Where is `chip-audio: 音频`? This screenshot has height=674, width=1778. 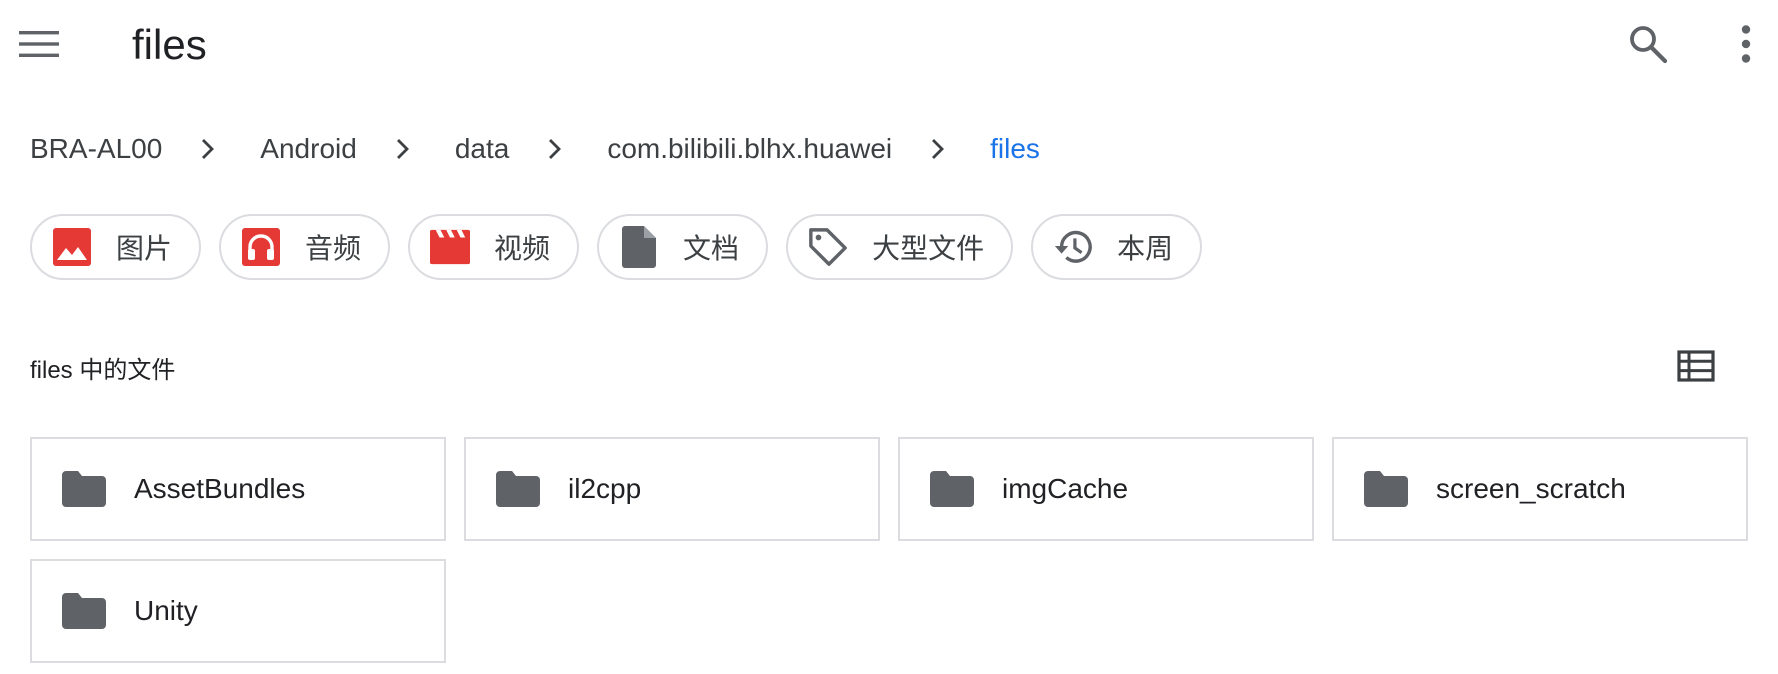
chip-audio: 音频 is located at coordinates (305, 247).